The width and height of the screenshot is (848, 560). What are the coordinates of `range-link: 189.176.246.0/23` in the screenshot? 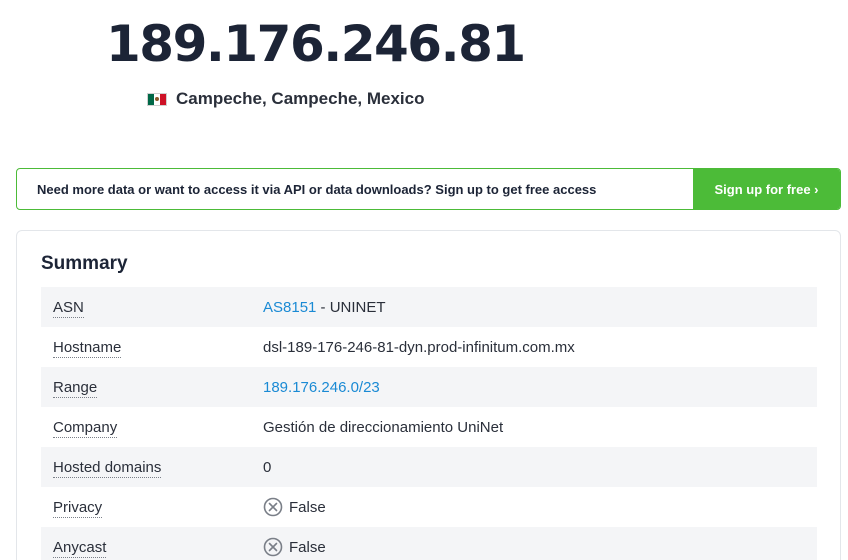 It's located at (321, 387).